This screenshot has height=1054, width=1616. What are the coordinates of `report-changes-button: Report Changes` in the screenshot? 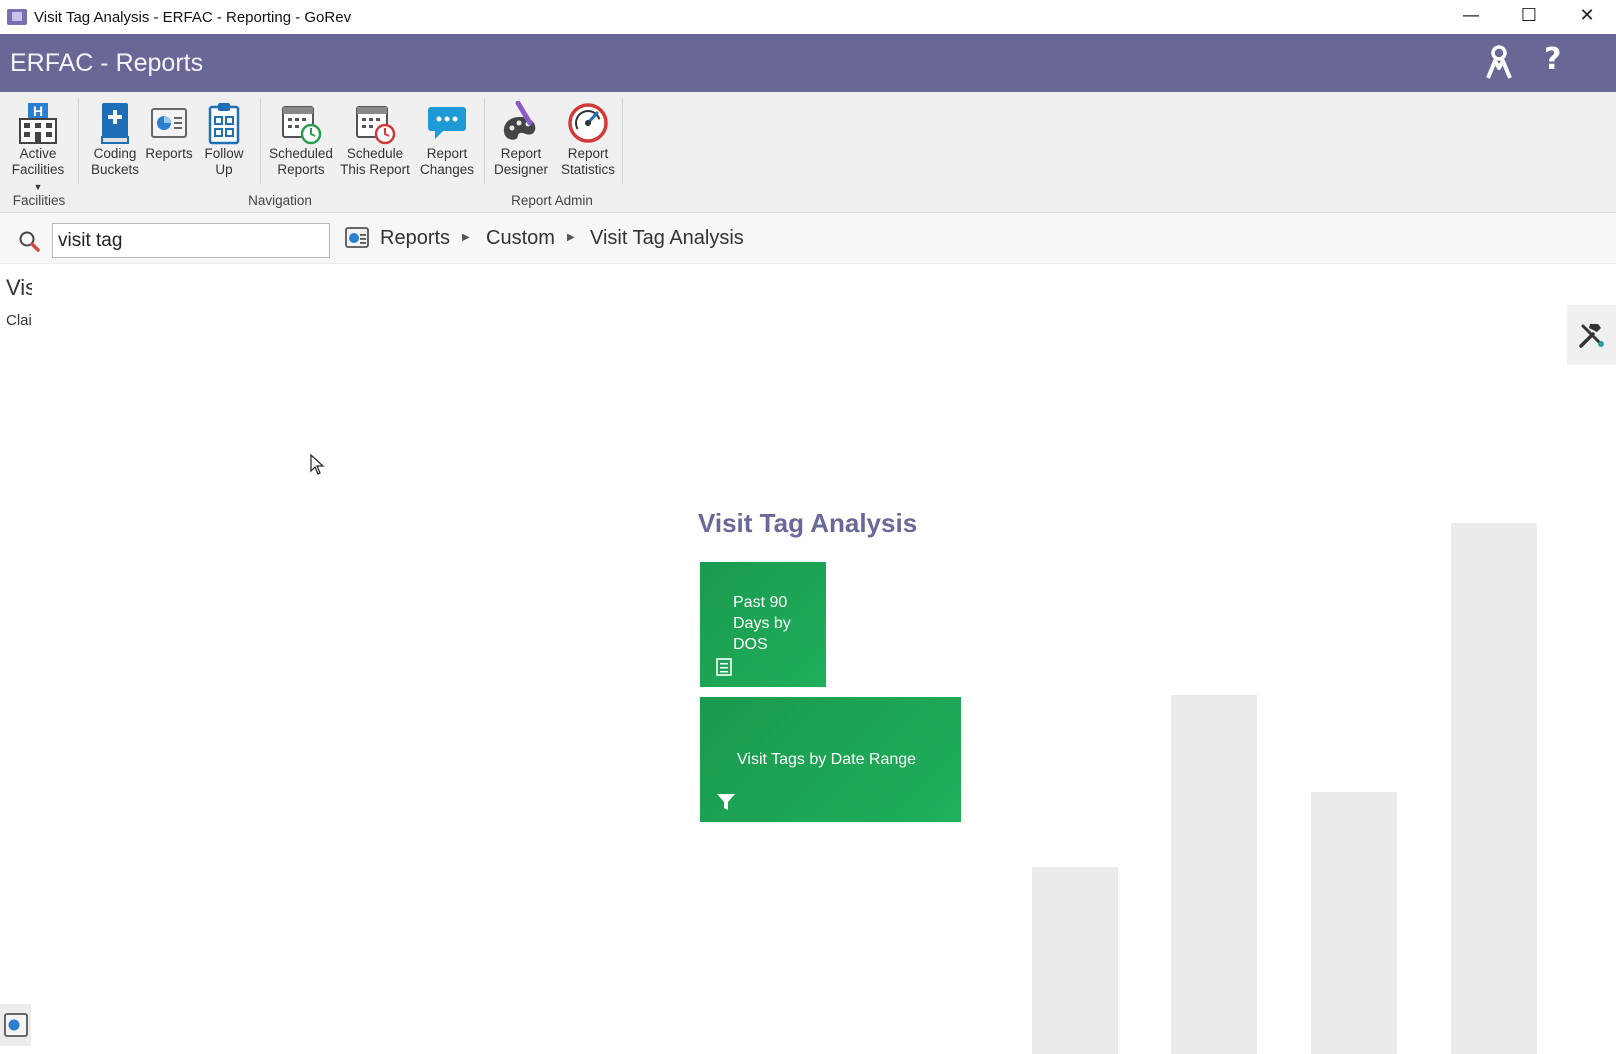 It's located at (447, 139).